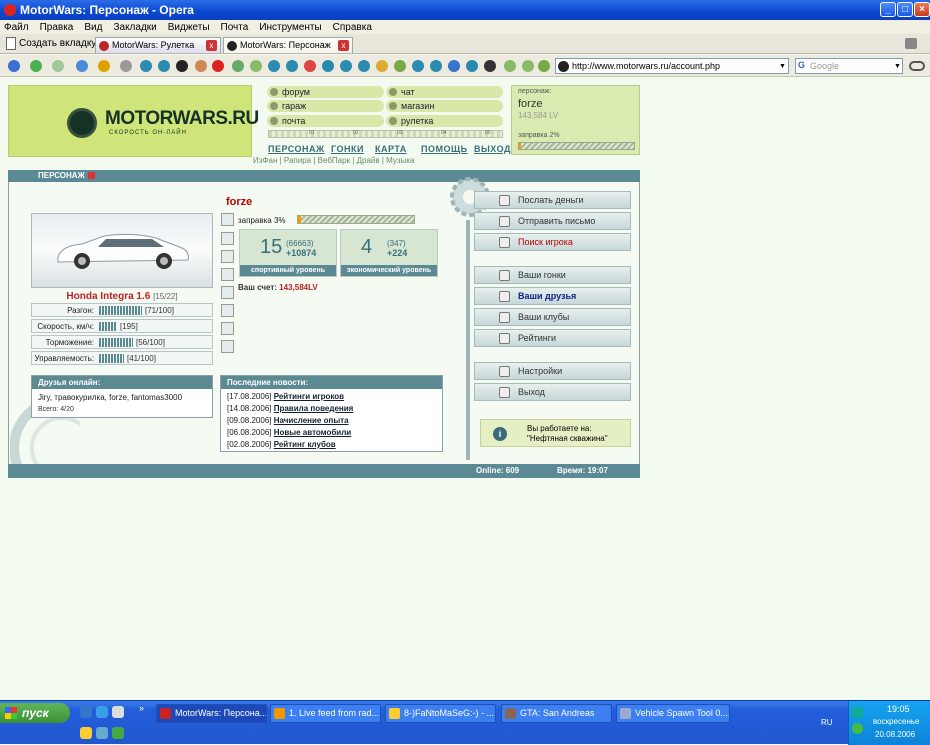 Image resolution: width=930 pixels, height=745 pixels. What do you see at coordinates (552, 200) in the screenshot?
I see `send-money-button: Послать деньги` at bounding box center [552, 200].